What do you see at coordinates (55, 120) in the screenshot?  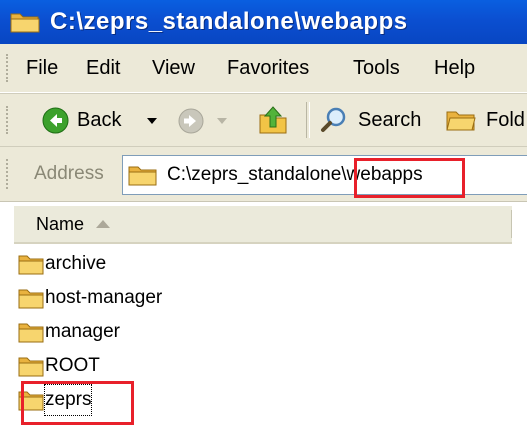 I see `back-arrow-icon` at bounding box center [55, 120].